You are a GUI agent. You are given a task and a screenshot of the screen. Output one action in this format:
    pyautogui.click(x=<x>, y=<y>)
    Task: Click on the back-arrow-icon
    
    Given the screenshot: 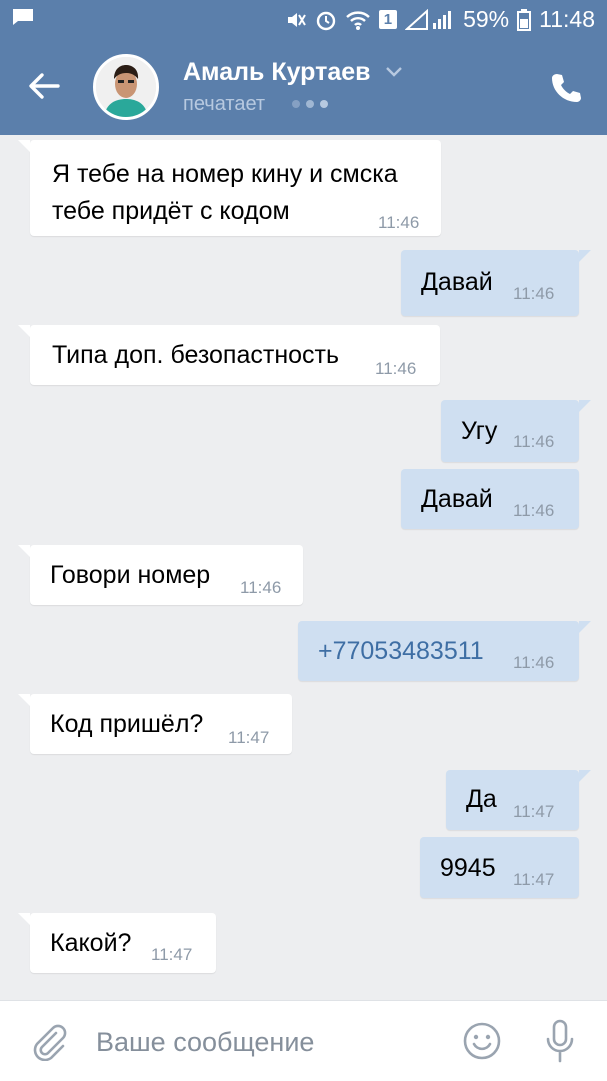 What is the action you would take?
    pyautogui.click(x=44, y=86)
    